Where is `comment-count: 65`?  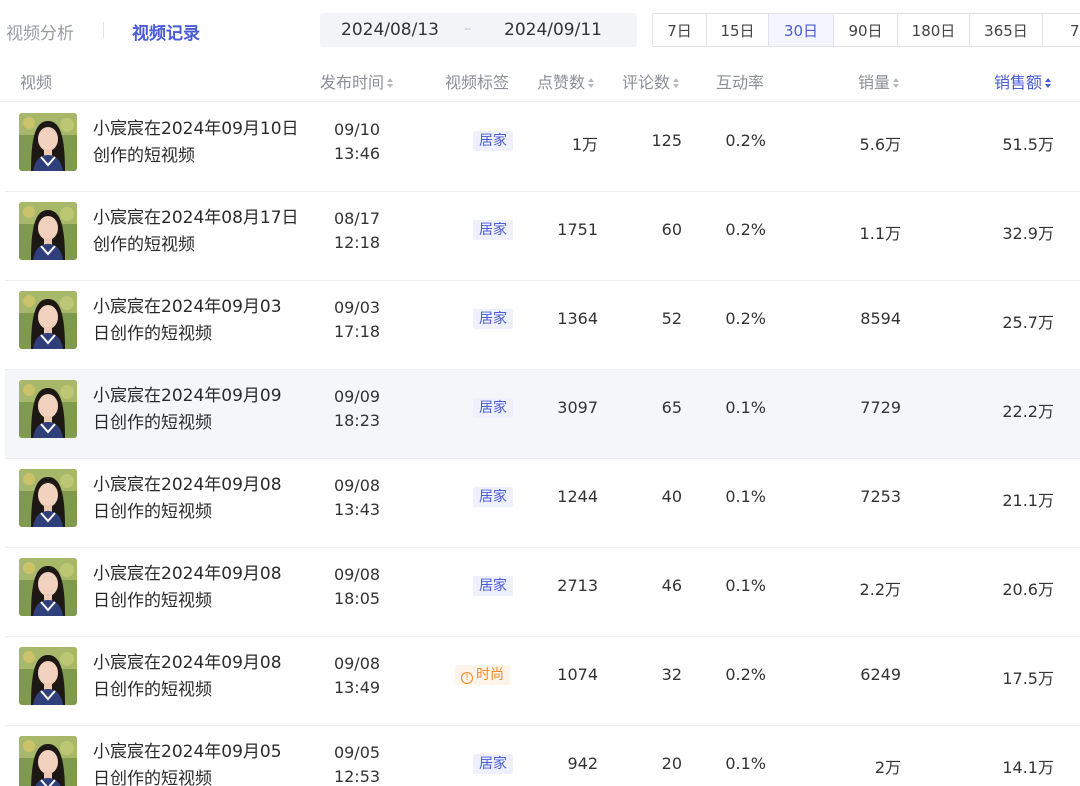 comment-count: 65 is located at coordinates (671, 407).